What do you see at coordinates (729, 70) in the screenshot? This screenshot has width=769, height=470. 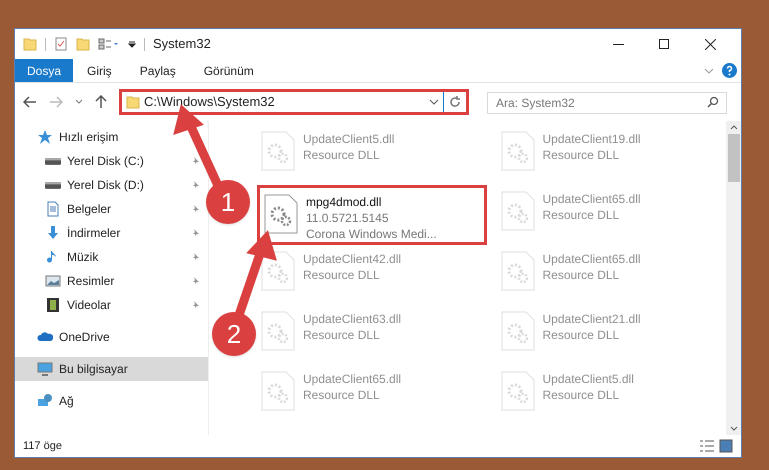 I see `help-icon` at bounding box center [729, 70].